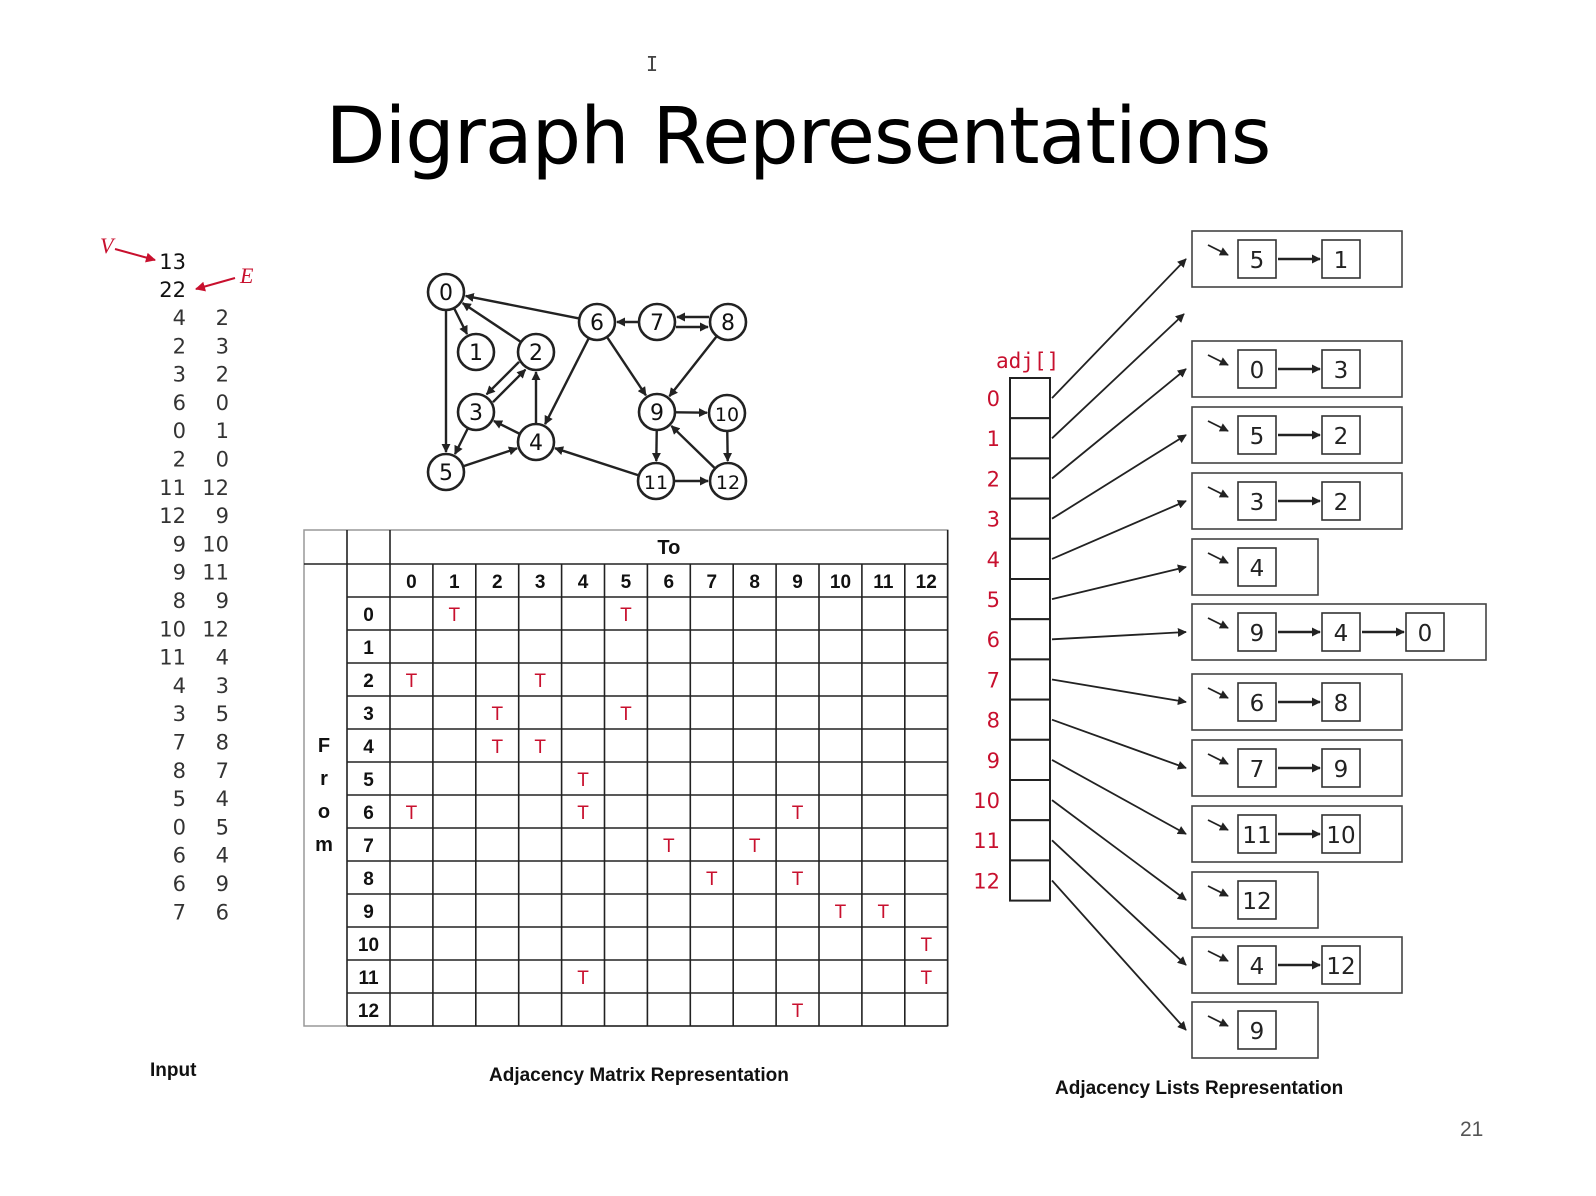  I want to click on adj-index-label: 12, so click(986, 881).